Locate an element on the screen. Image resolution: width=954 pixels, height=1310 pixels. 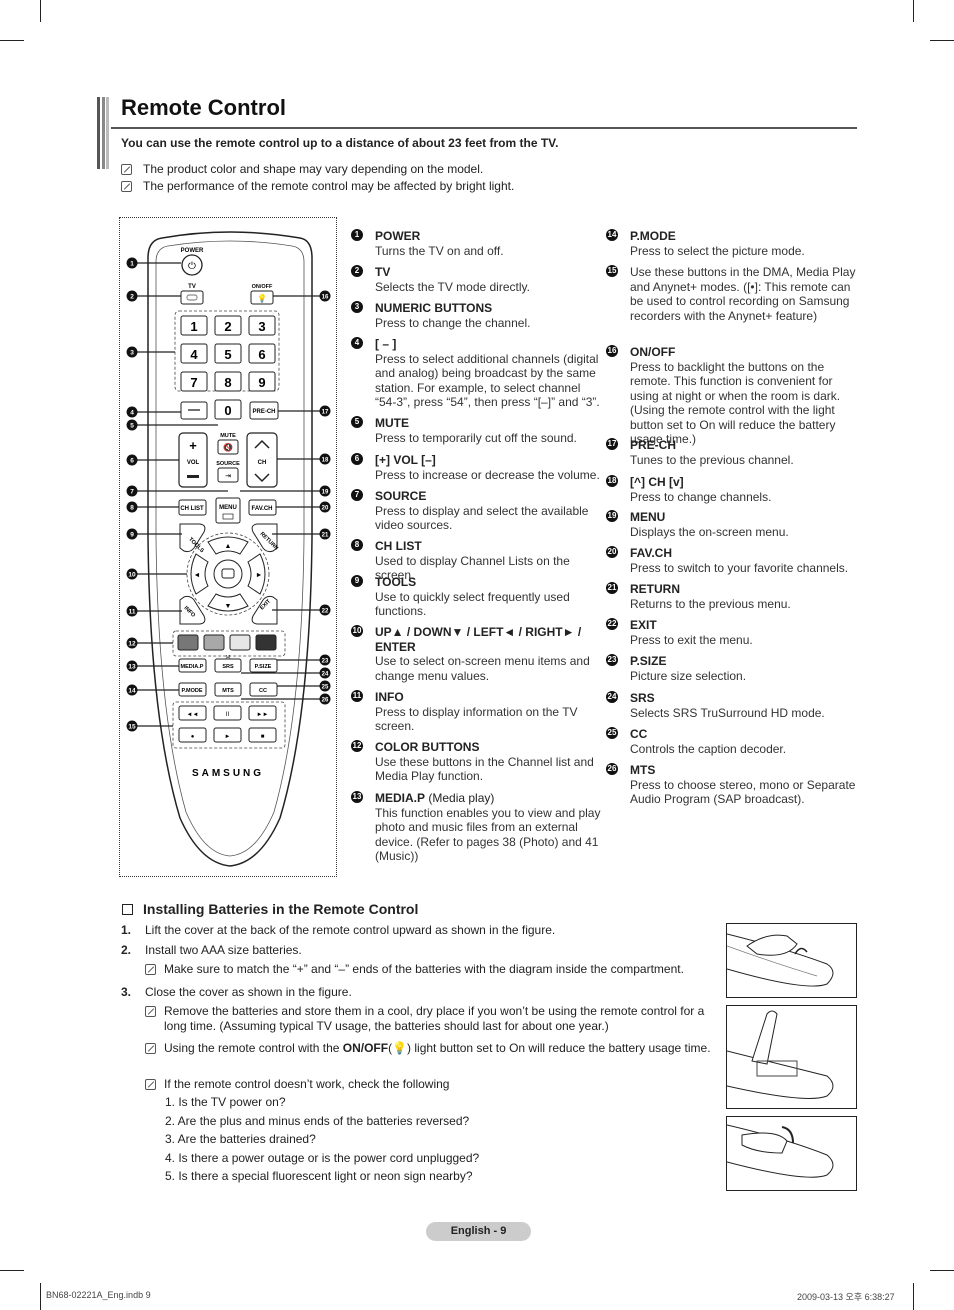
tv-button is located at coordinates (192, 297).